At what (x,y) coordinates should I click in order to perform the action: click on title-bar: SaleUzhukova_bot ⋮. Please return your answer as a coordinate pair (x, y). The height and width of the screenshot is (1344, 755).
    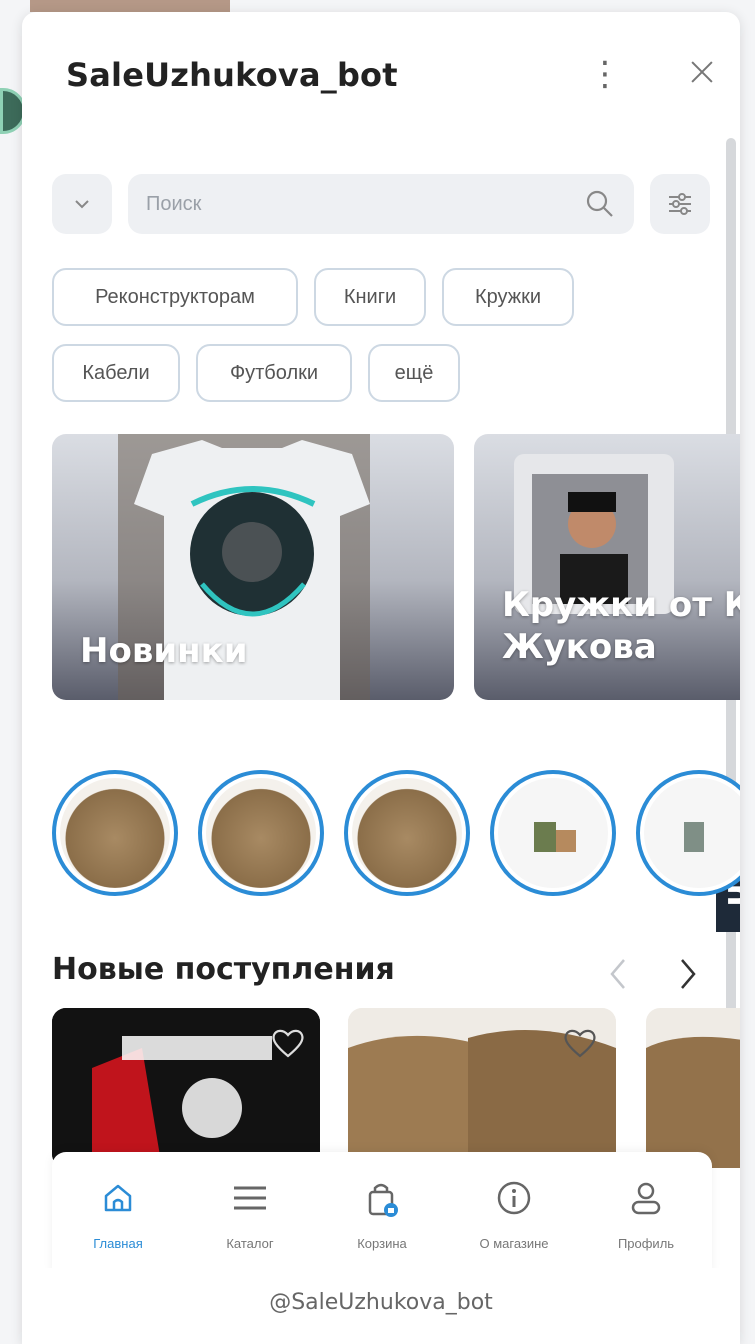
    Looking at the image, I should click on (381, 72).